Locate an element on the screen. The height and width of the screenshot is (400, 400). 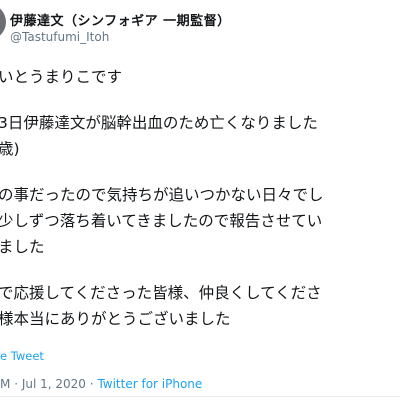
tweet-date: Jul 1, 2020 is located at coordinates (54, 384).